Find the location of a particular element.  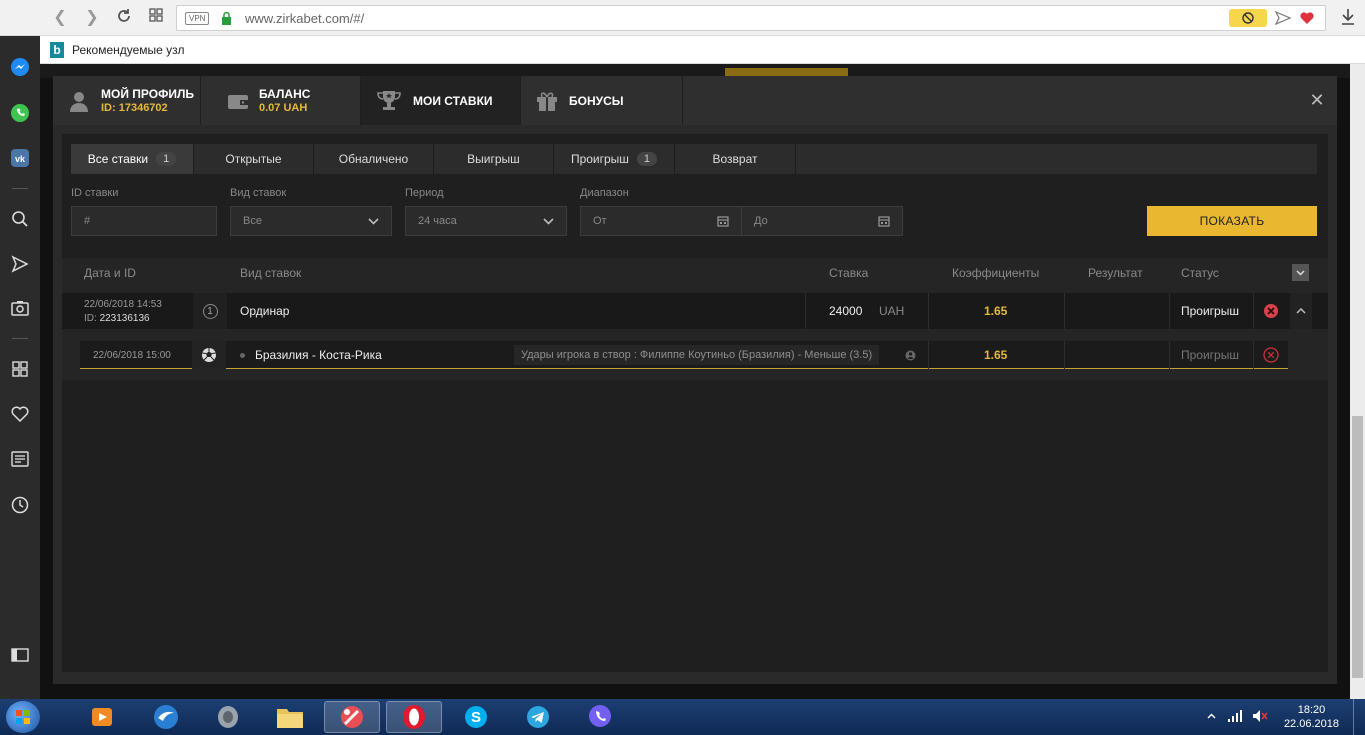

filter-tab-cashed-out: Обналичено is located at coordinates (374, 159).